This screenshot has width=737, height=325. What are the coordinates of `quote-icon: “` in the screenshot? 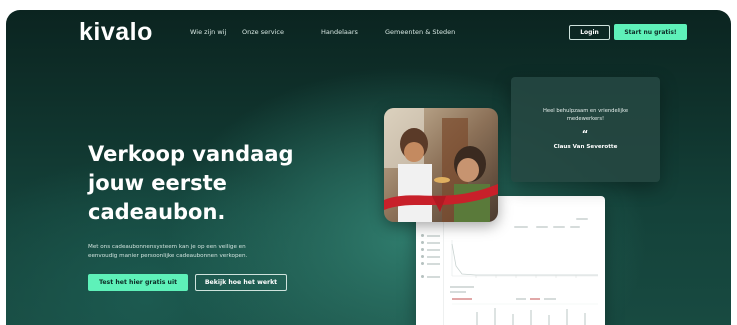 It's located at (585, 134).